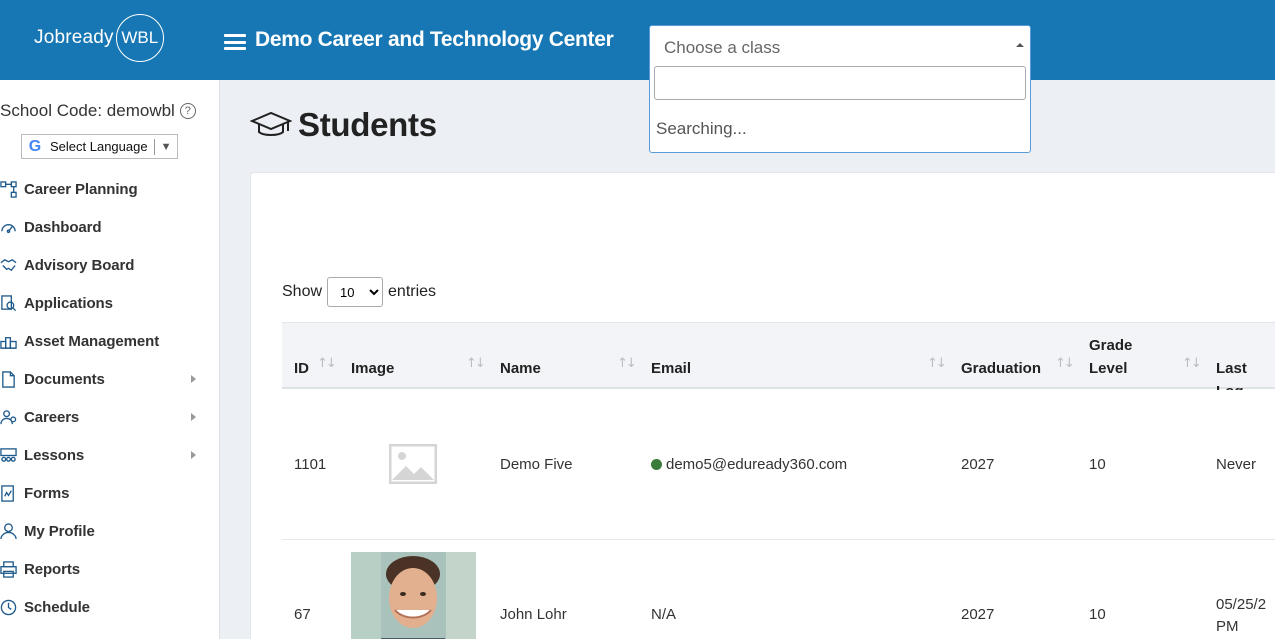 This screenshot has width=1275, height=639. I want to click on sidebar-item-label: My Profile, so click(59, 531).